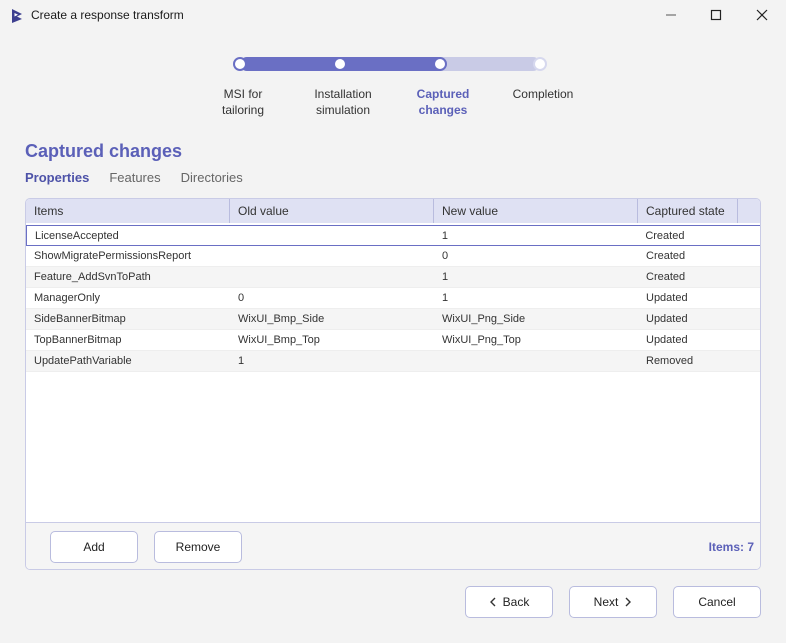 The image size is (786, 643). I want to click on tab-directories: Directories, so click(212, 177).